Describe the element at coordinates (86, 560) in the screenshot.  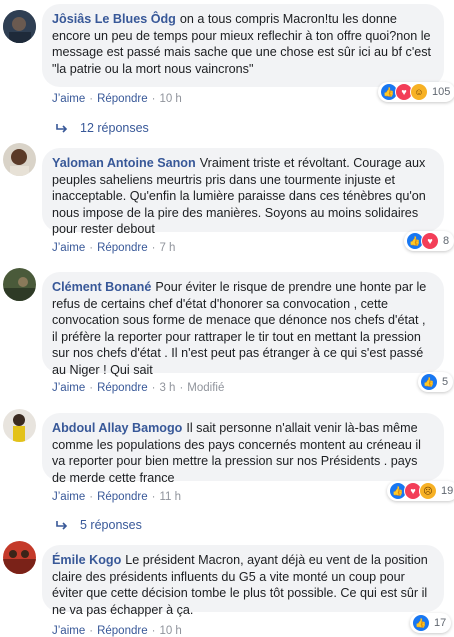
I see `comment-author: Émile Kogo` at that location.